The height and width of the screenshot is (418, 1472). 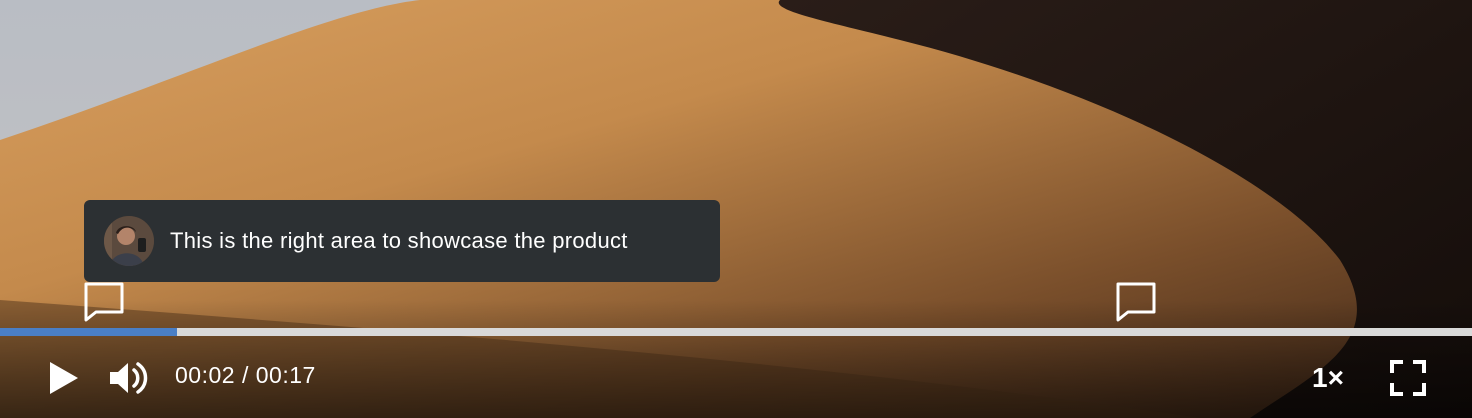 I want to click on play-icon, so click(x=64, y=378).